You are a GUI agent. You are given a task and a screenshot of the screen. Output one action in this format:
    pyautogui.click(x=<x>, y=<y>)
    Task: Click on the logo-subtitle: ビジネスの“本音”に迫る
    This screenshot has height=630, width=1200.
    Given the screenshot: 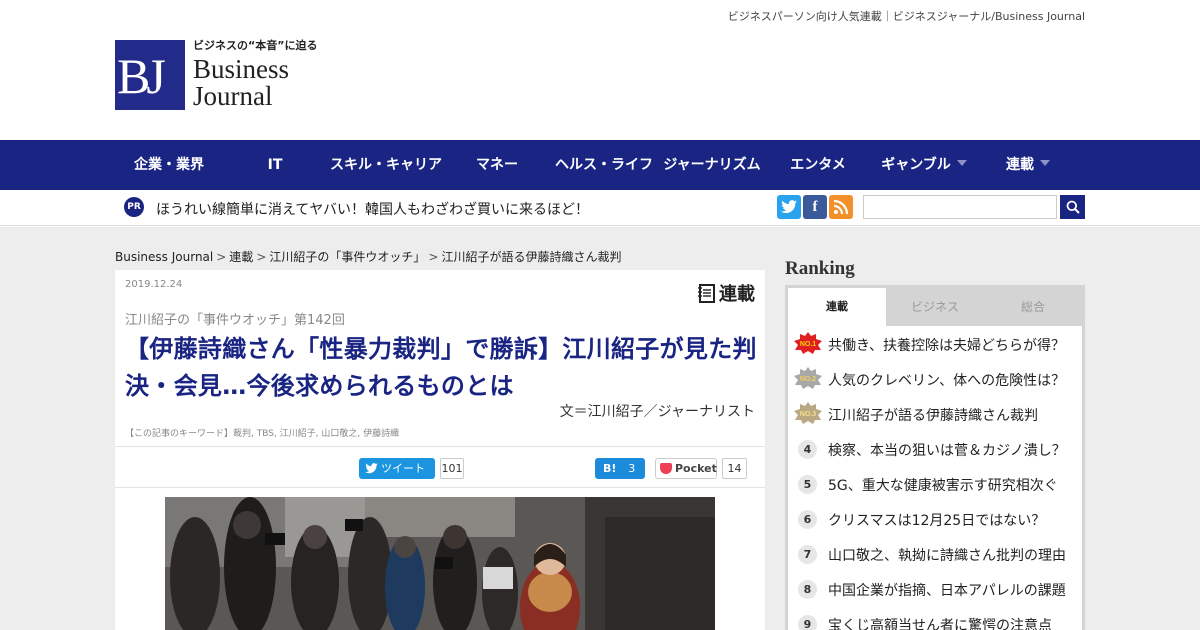 What is the action you would take?
    pyautogui.click(x=255, y=45)
    